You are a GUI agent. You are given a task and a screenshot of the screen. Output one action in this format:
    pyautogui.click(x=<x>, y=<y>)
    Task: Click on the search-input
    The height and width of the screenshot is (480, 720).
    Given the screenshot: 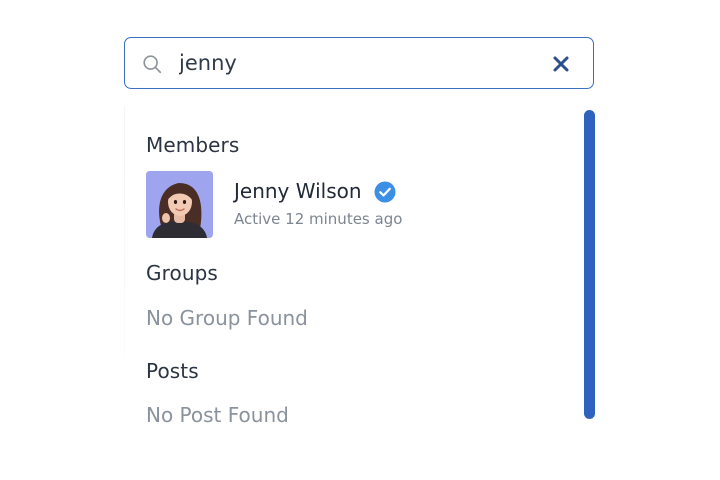 What is the action you would take?
    pyautogui.click(x=359, y=63)
    